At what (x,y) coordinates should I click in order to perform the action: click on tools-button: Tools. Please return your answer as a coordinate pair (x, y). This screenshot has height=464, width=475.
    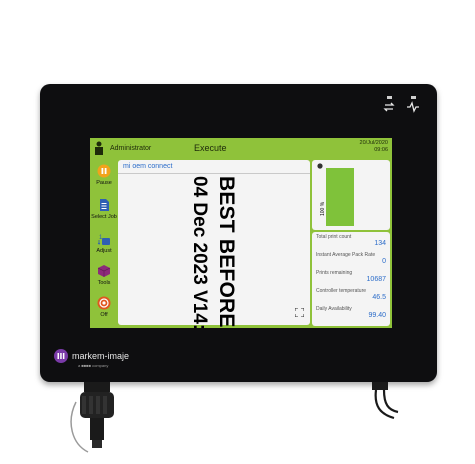
    Looking at the image, I should click on (104, 280).